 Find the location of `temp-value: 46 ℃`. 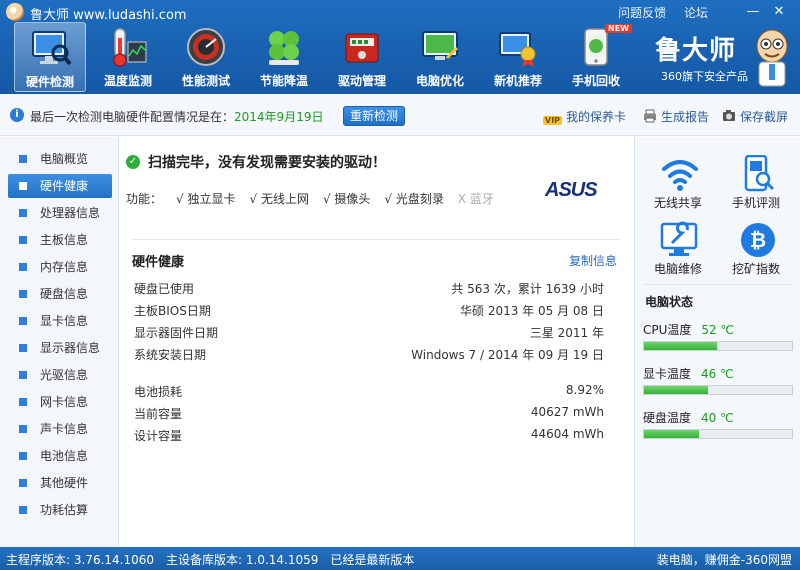

temp-value: 46 ℃ is located at coordinates (717, 374).